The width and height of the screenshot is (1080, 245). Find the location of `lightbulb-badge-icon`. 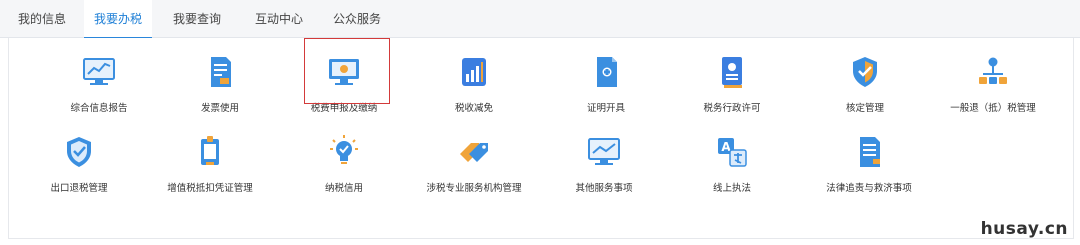

lightbulb-badge-icon is located at coordinates (344, 149).